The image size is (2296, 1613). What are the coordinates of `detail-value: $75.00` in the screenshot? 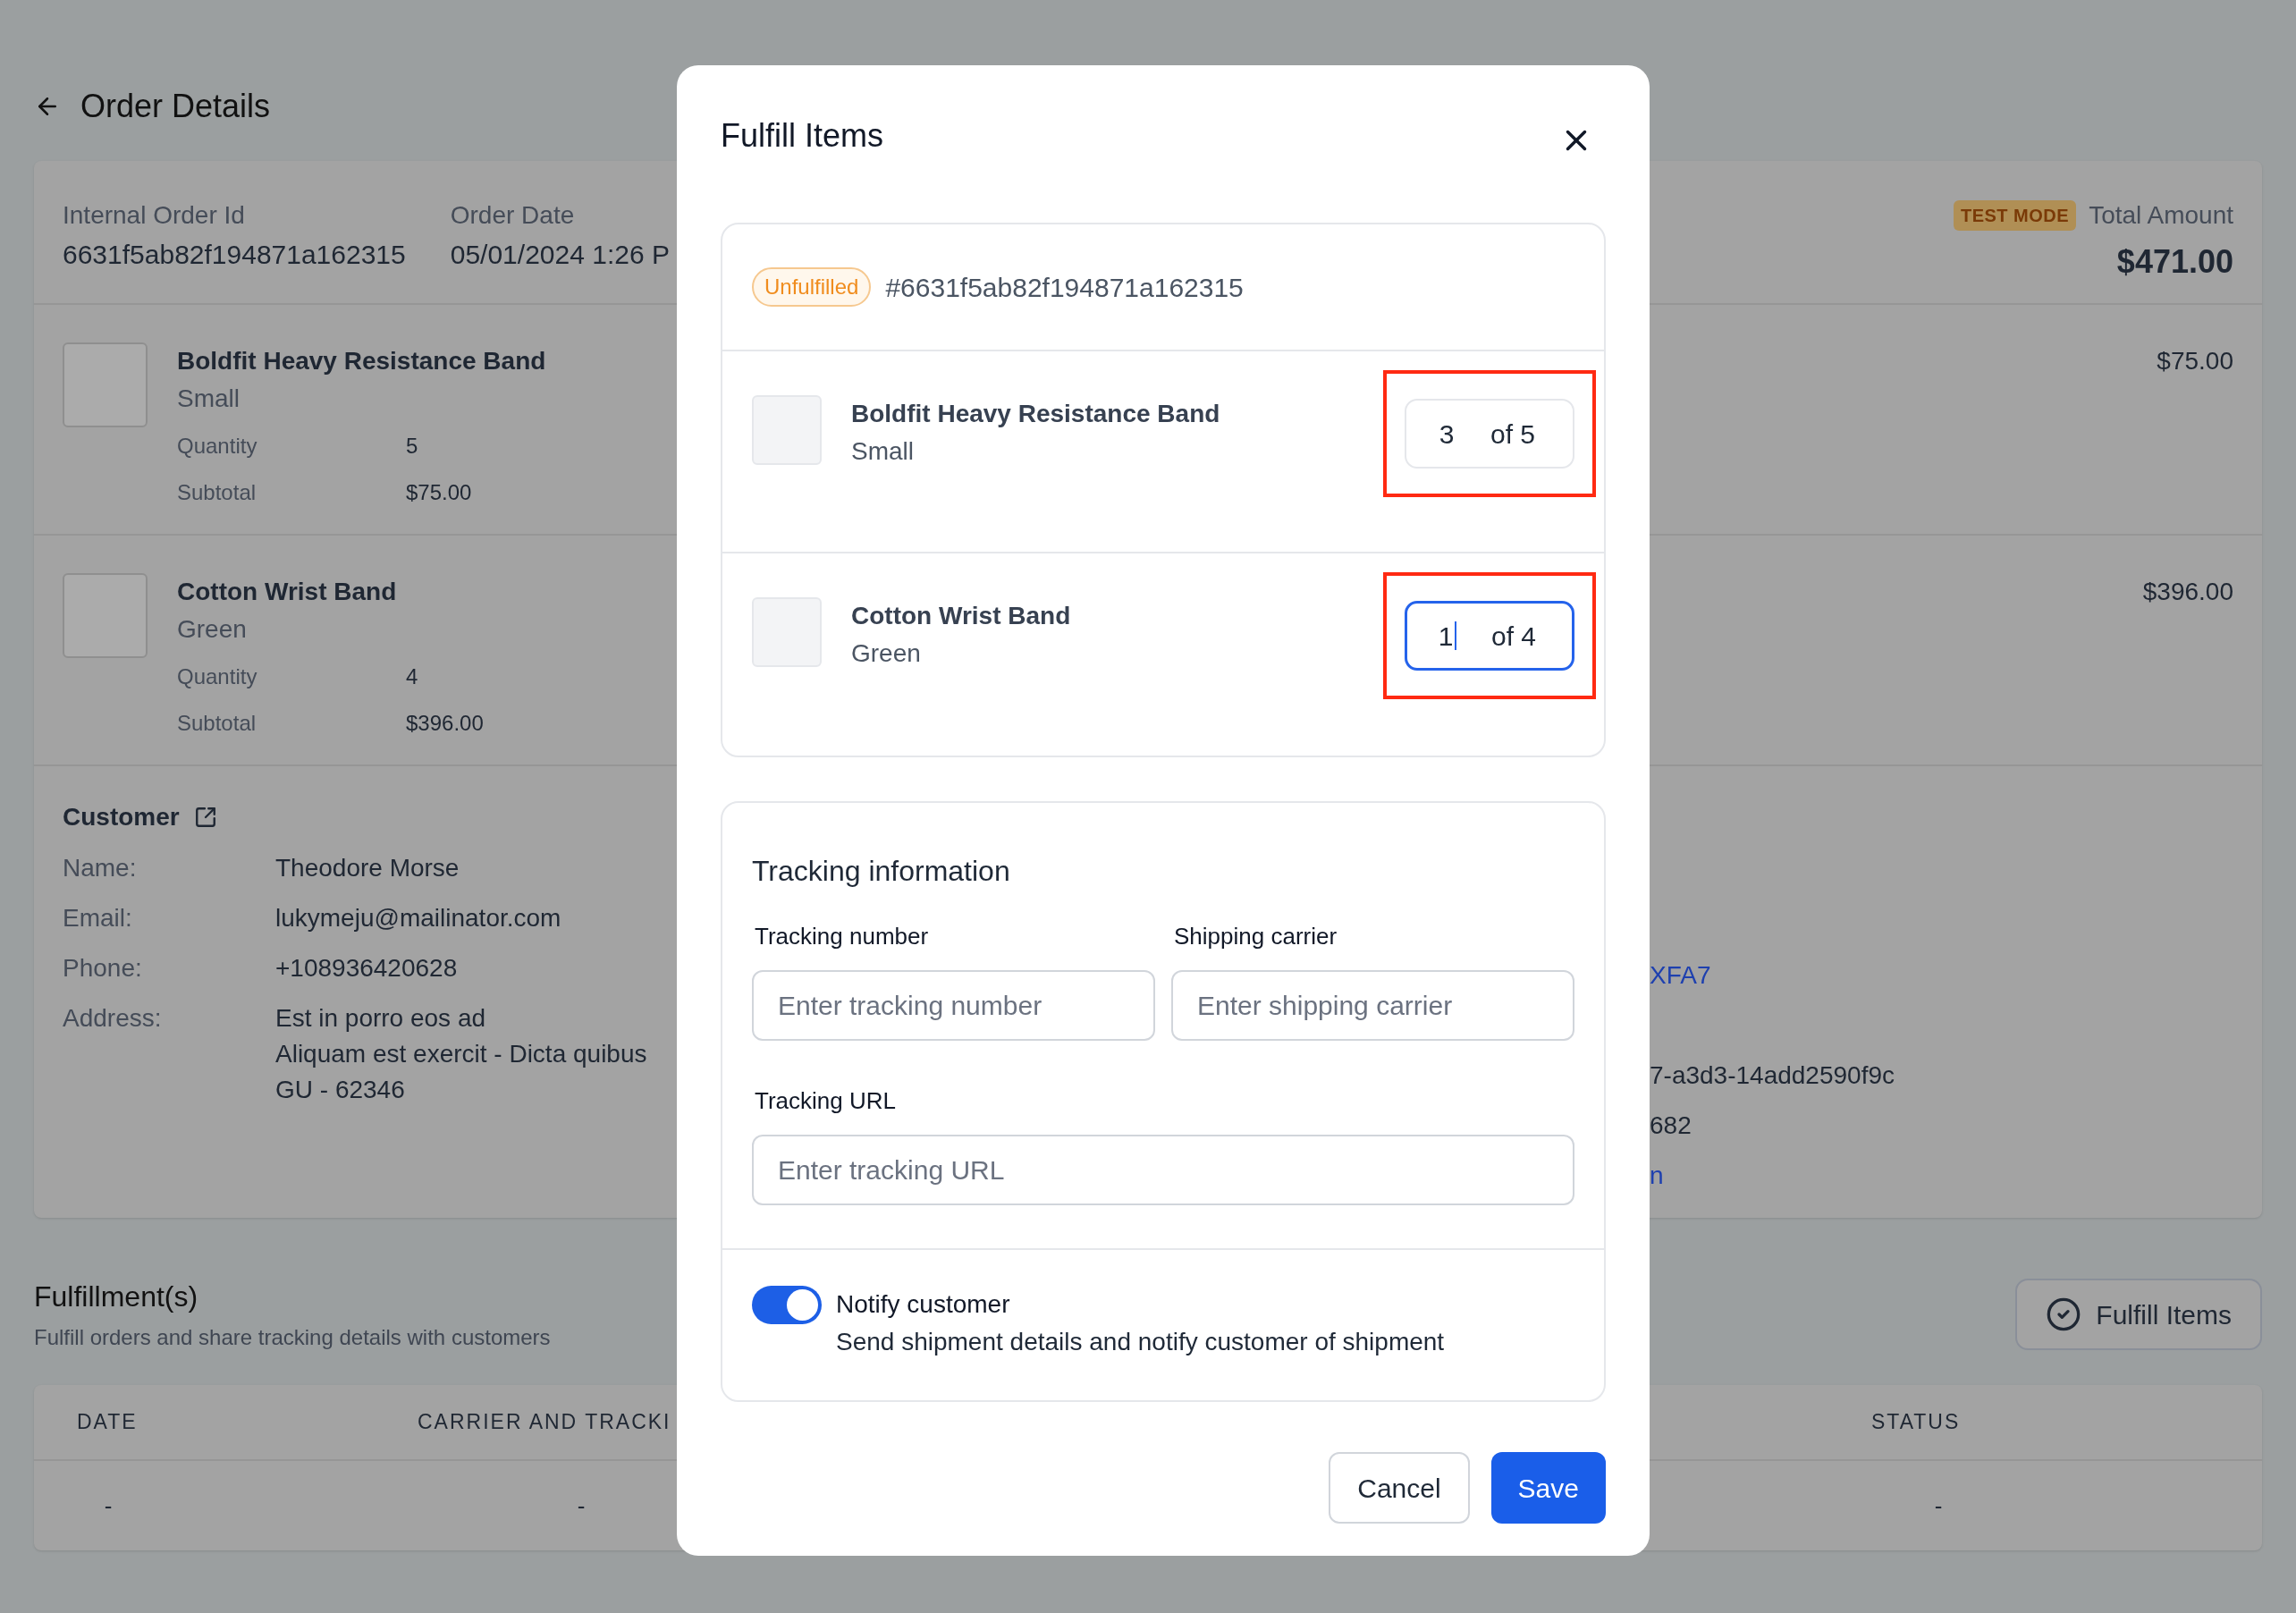 It's located at (439, 492).